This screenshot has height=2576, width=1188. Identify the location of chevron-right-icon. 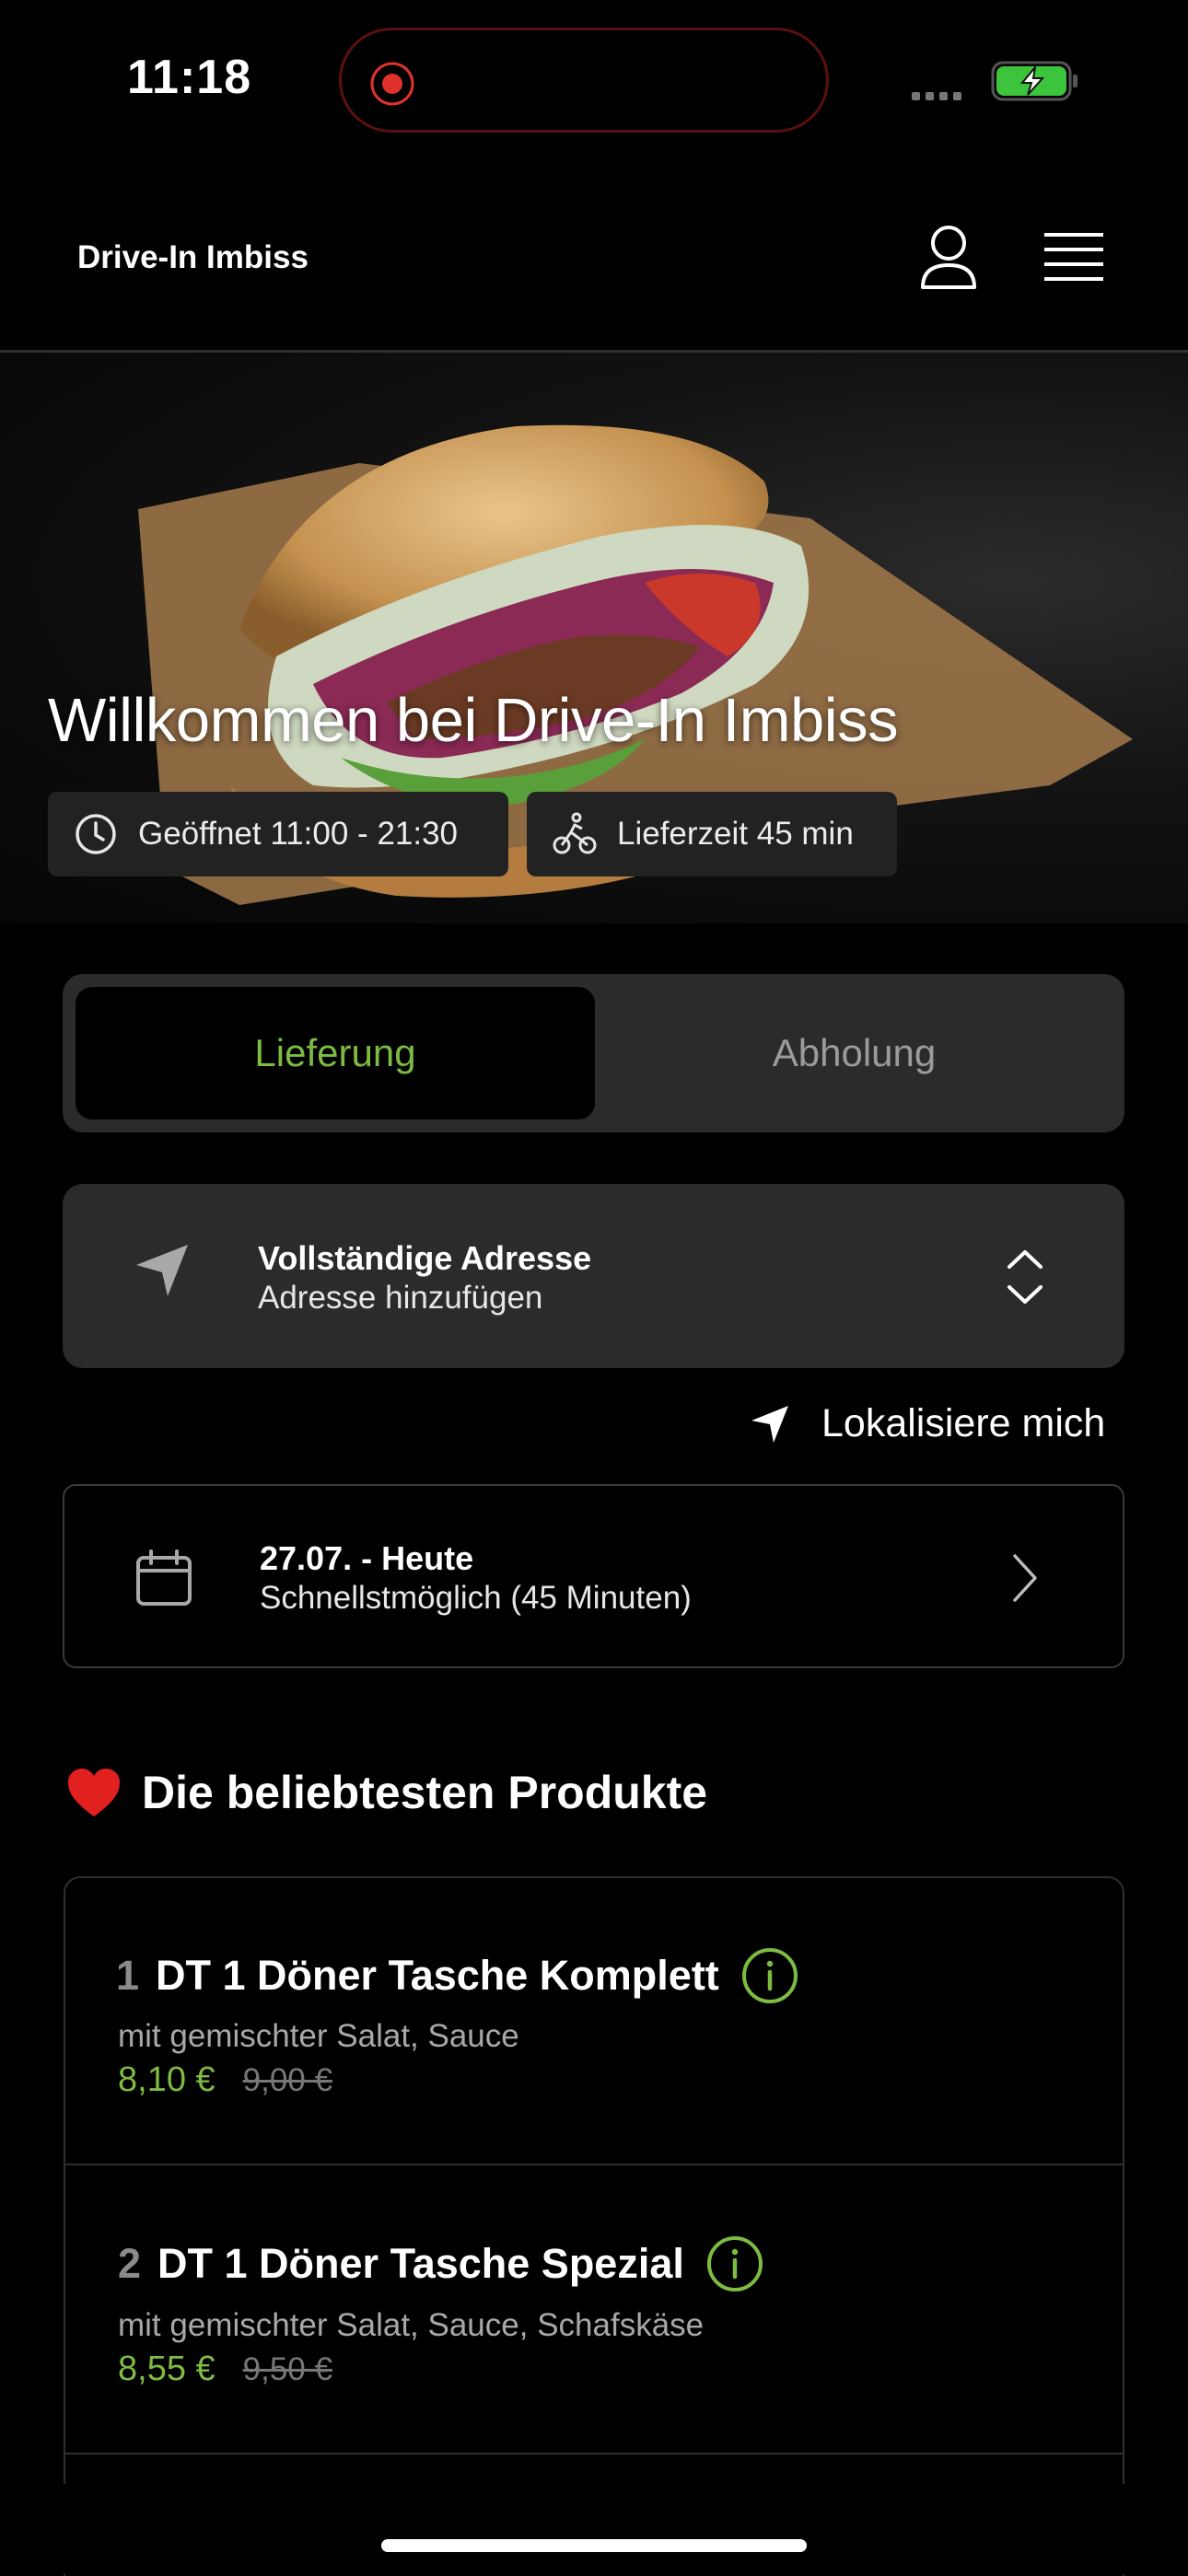
(1025, 1578).